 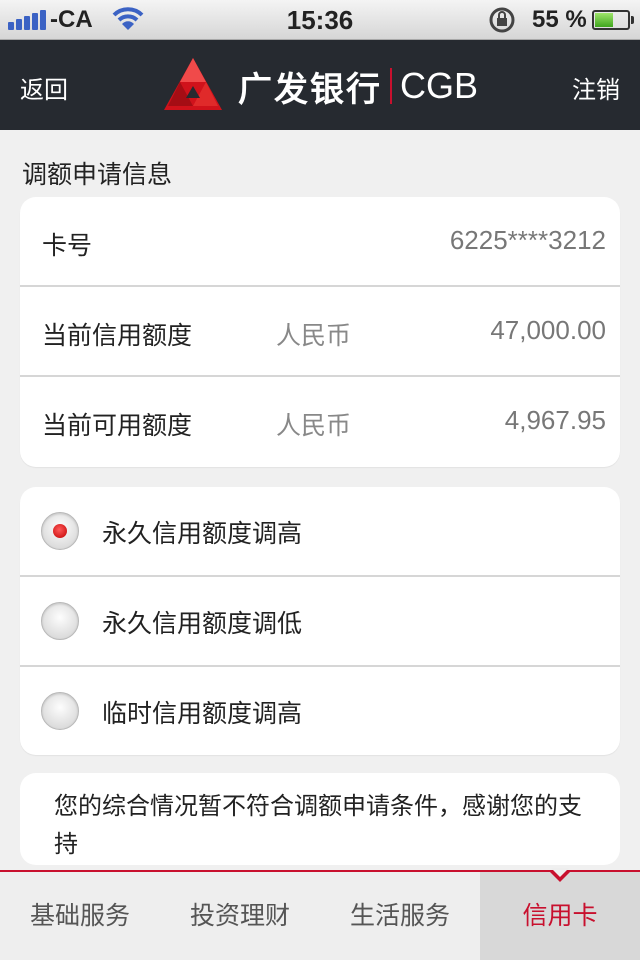 I want to click on info-row-available-limit: 当前可用额度 人民币 4,967.95, so click(x=320, y=422).